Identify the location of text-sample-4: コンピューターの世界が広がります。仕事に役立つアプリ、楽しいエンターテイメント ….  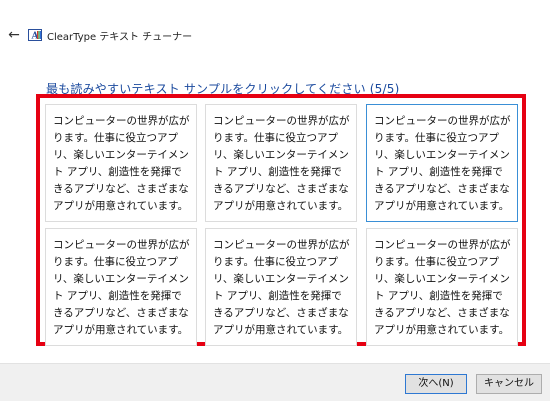
(121, 287).